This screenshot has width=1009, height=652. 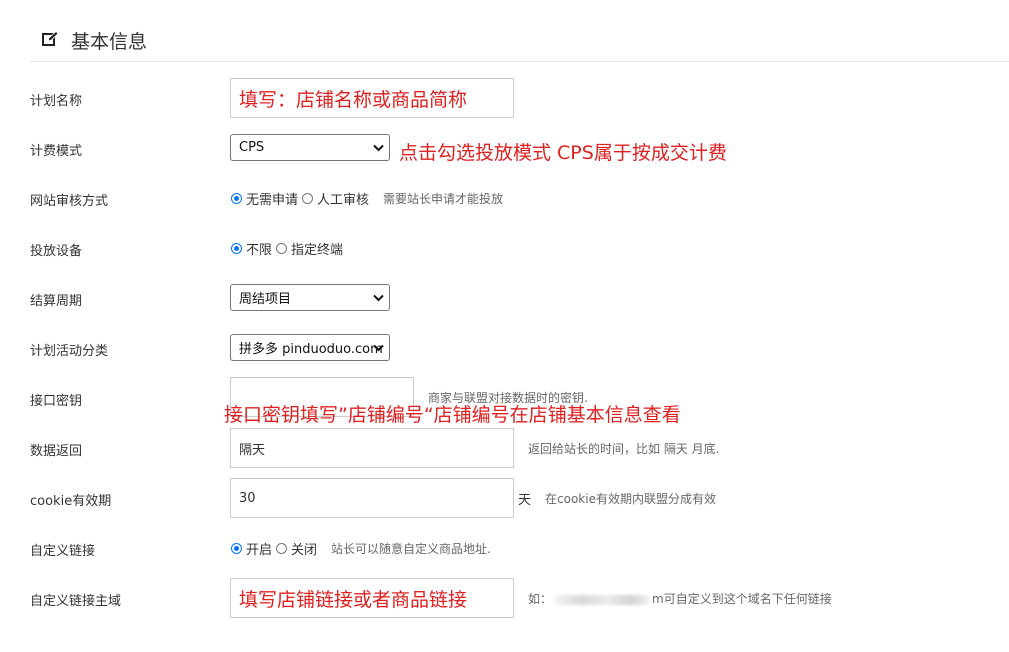 I want to click on custom-link-radio-off, so click(x=282, y=548).